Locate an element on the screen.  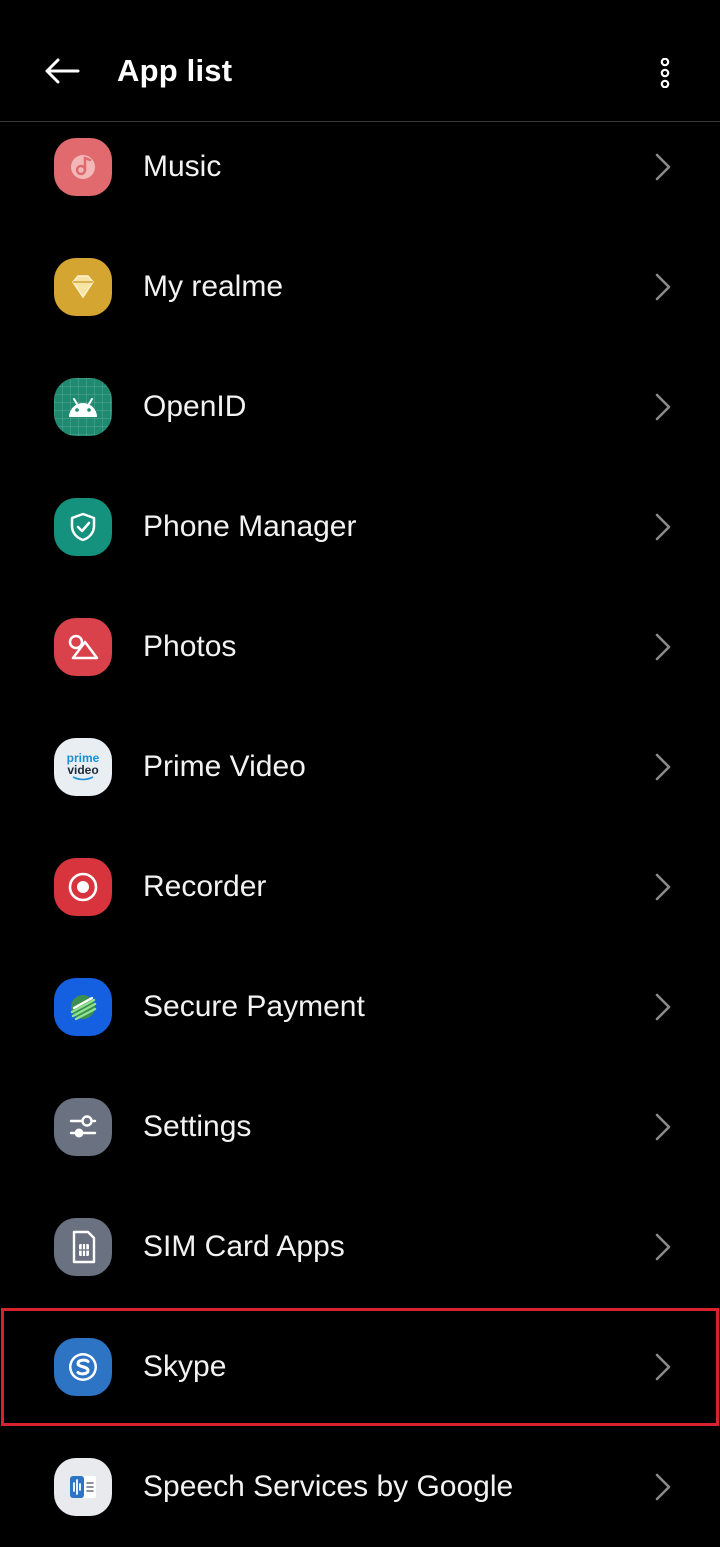
secure-payment-app-icon is located at coordinates (83, 1007).